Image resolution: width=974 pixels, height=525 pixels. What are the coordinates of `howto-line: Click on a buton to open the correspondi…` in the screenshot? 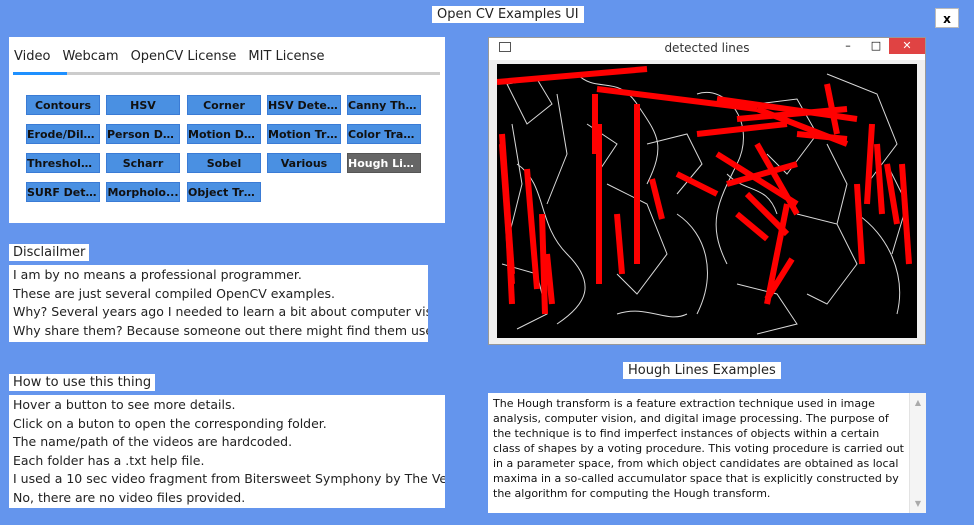 It's located at (170, 423).